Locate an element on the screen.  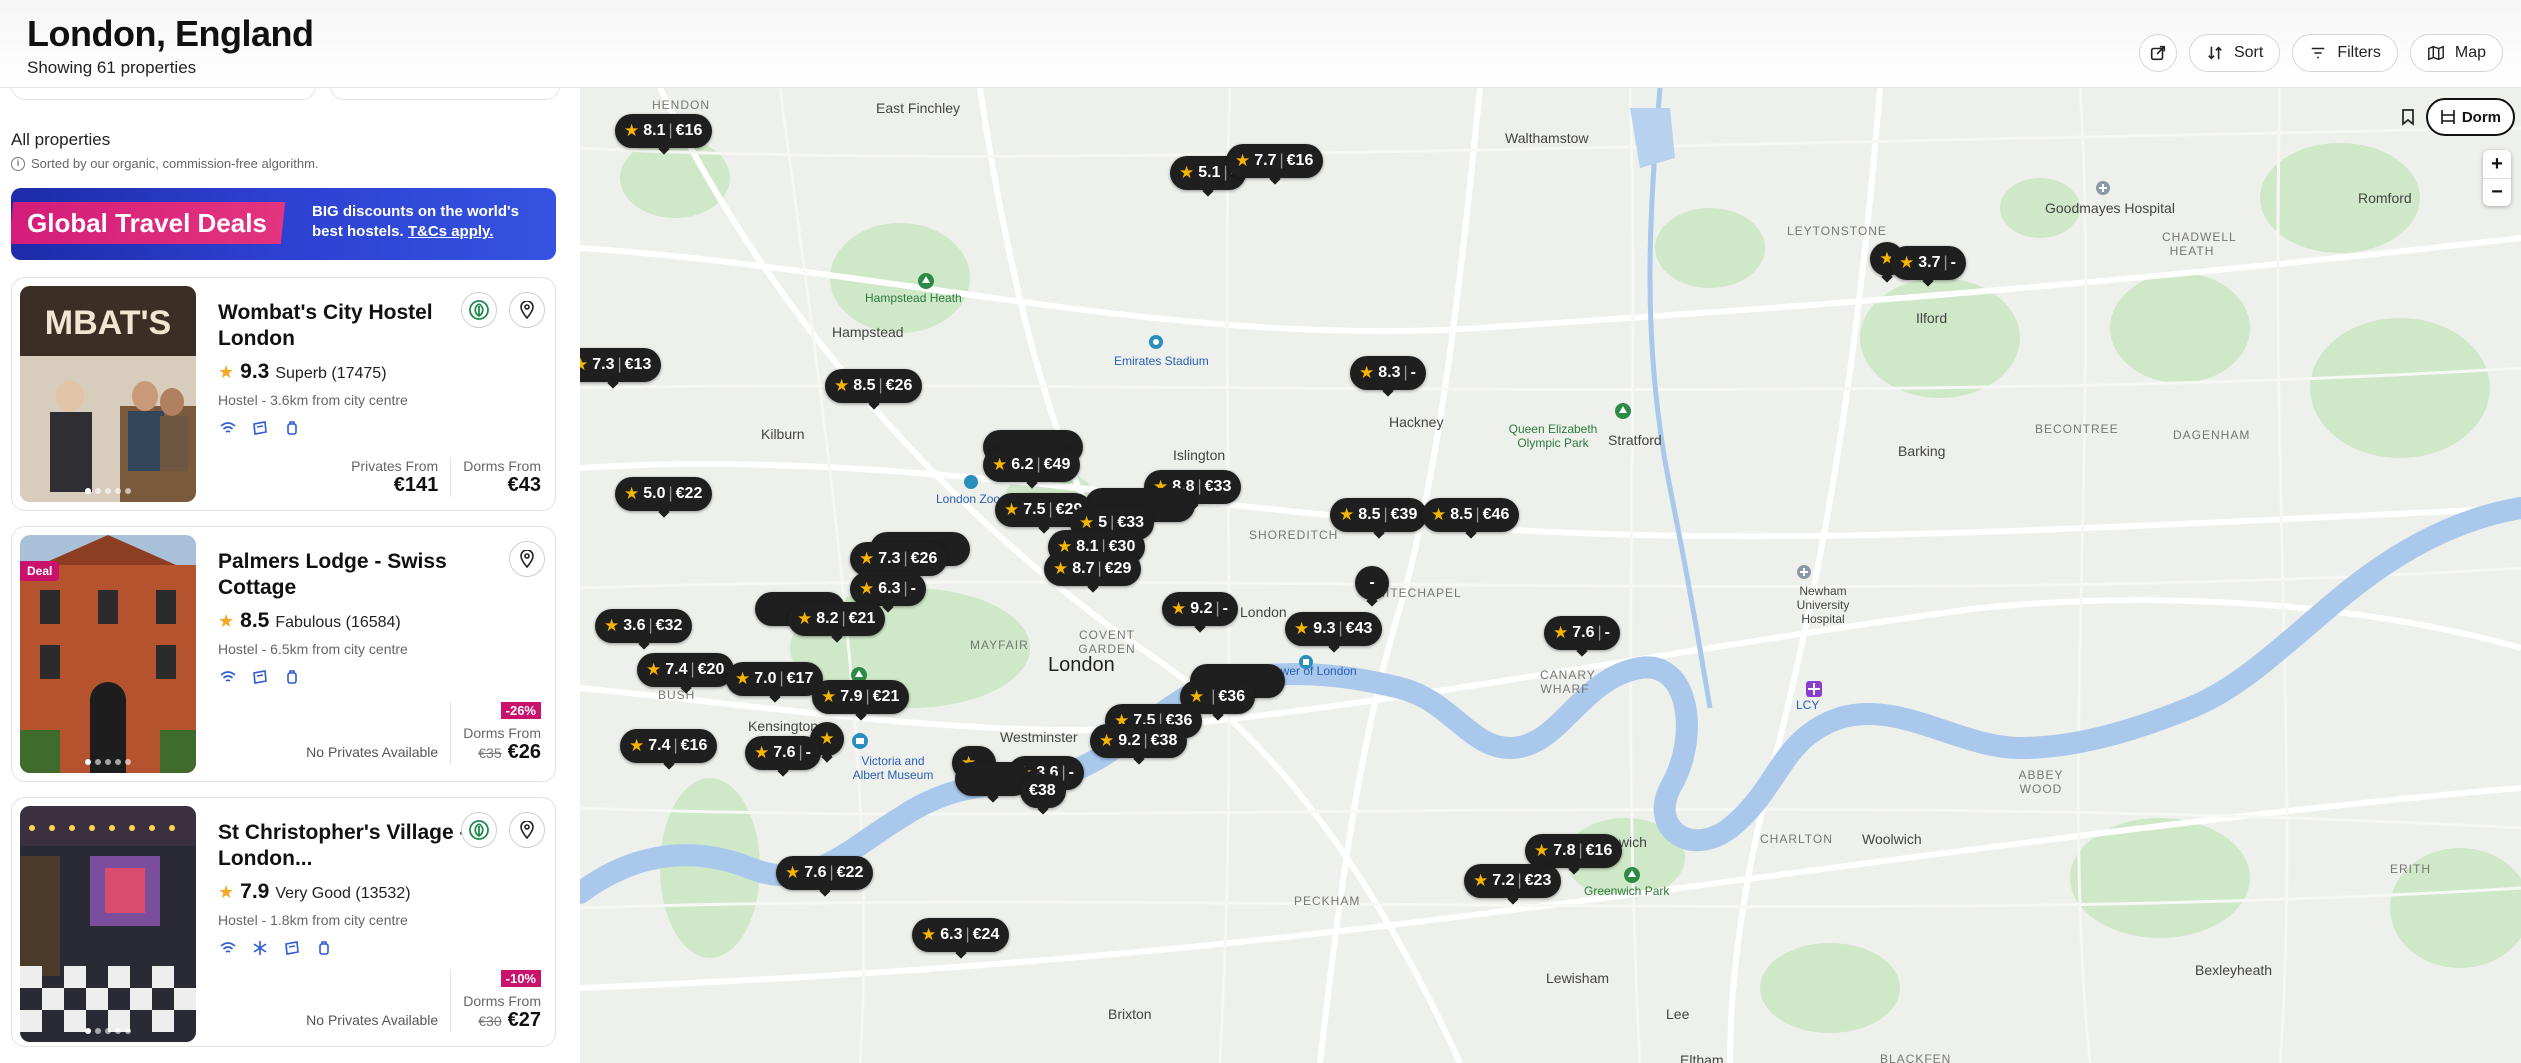
terms-link: T&Cs apply. is located at coordinates (451, 231).